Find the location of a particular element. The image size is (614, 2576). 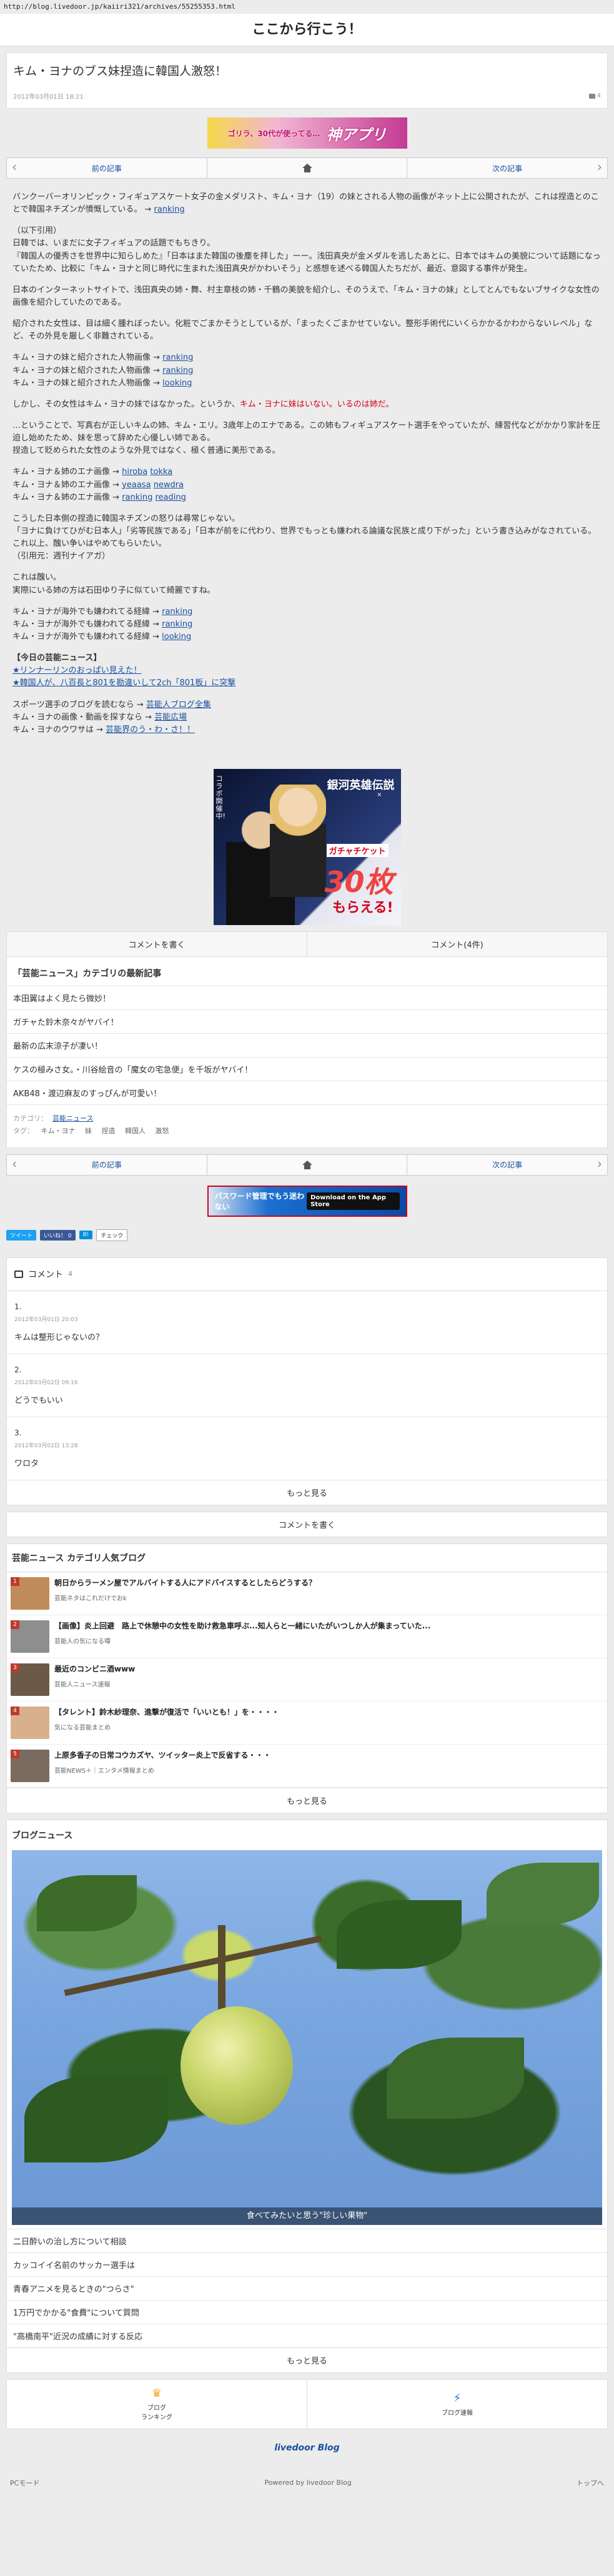

check-button: チェック is located at coordinates (112, 1235).